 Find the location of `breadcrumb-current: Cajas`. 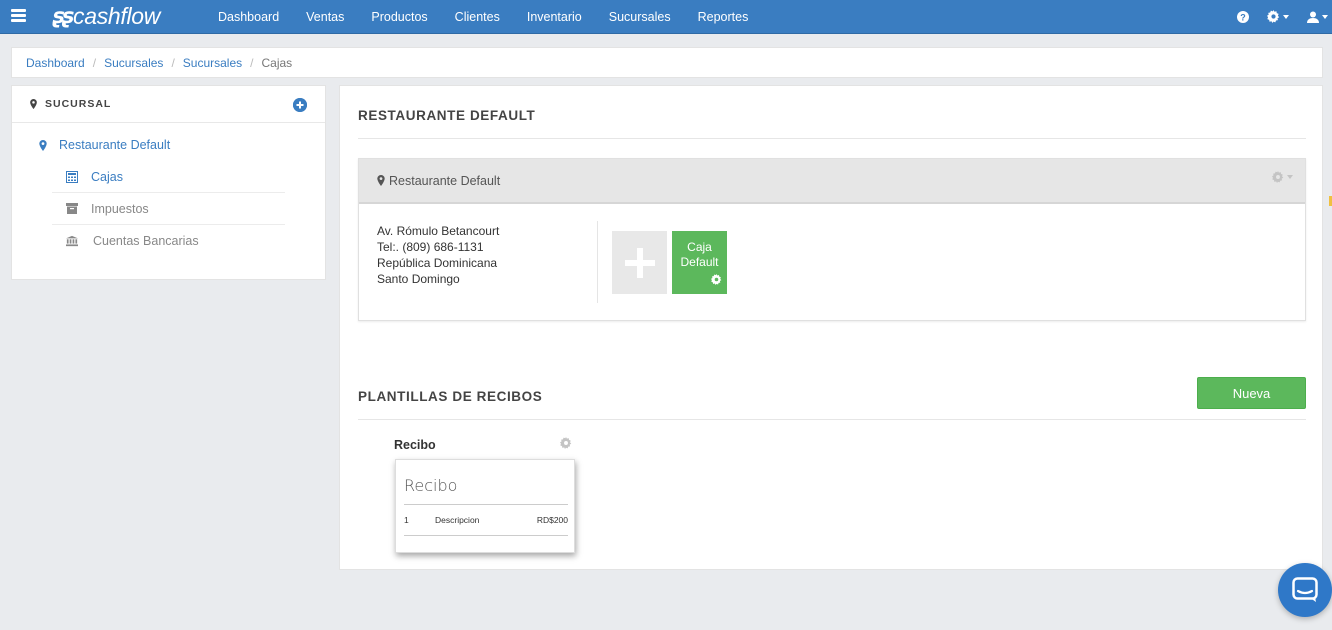

breadcrumb-current: Cajas is located at coordinates (277, 62).